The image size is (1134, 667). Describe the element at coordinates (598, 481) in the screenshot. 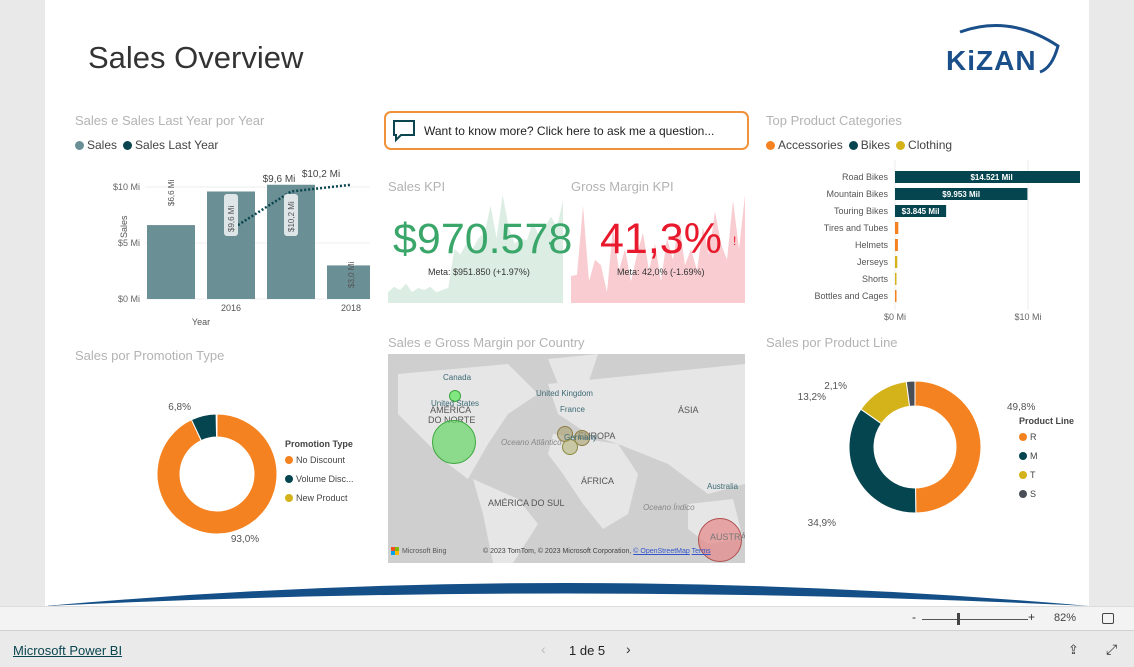

I see `region-label: ÁFRICA` at that location.